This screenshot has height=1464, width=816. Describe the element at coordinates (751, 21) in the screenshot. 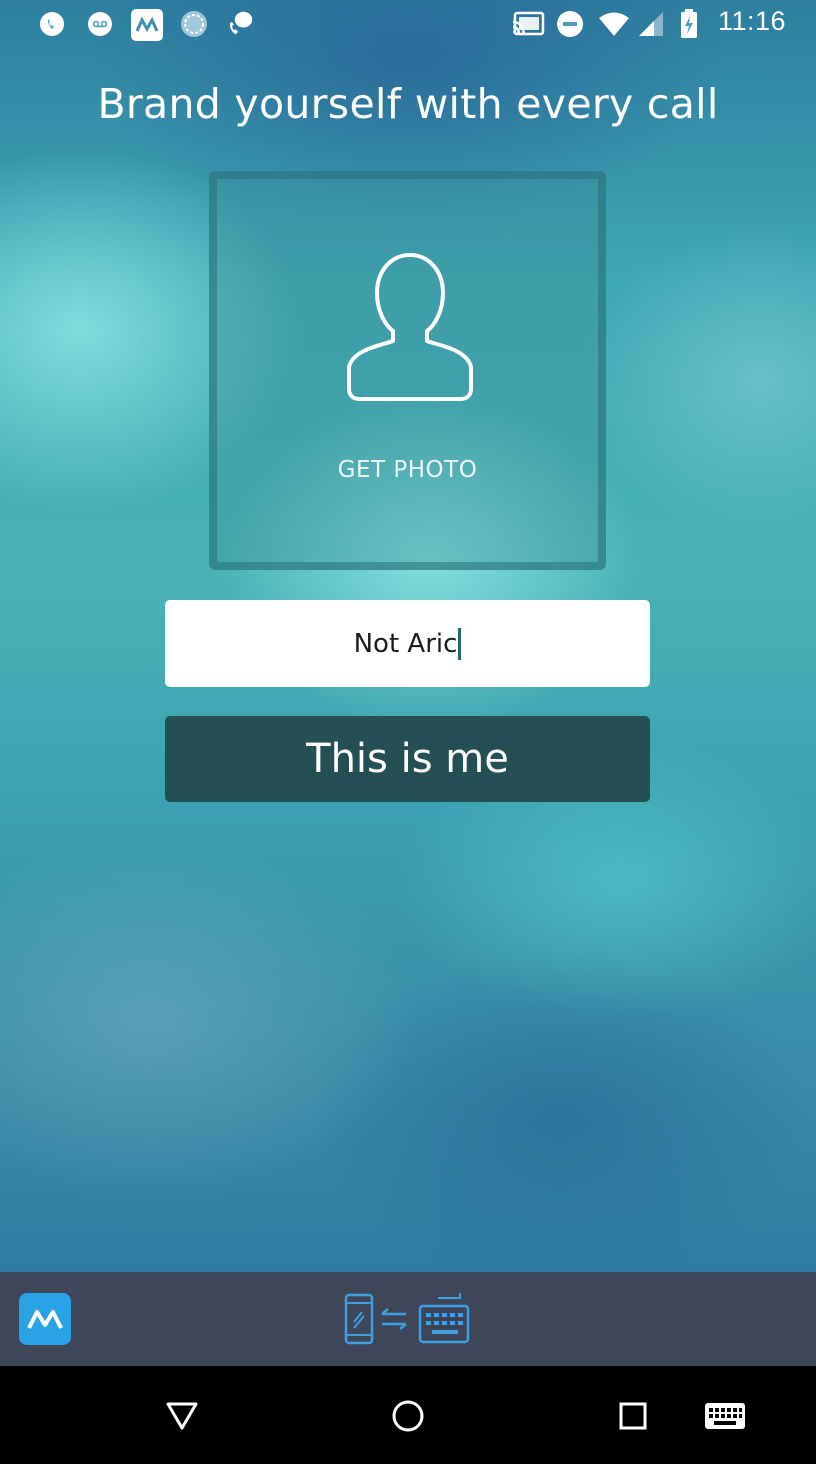

I see `status-time: 11:16` at that location.